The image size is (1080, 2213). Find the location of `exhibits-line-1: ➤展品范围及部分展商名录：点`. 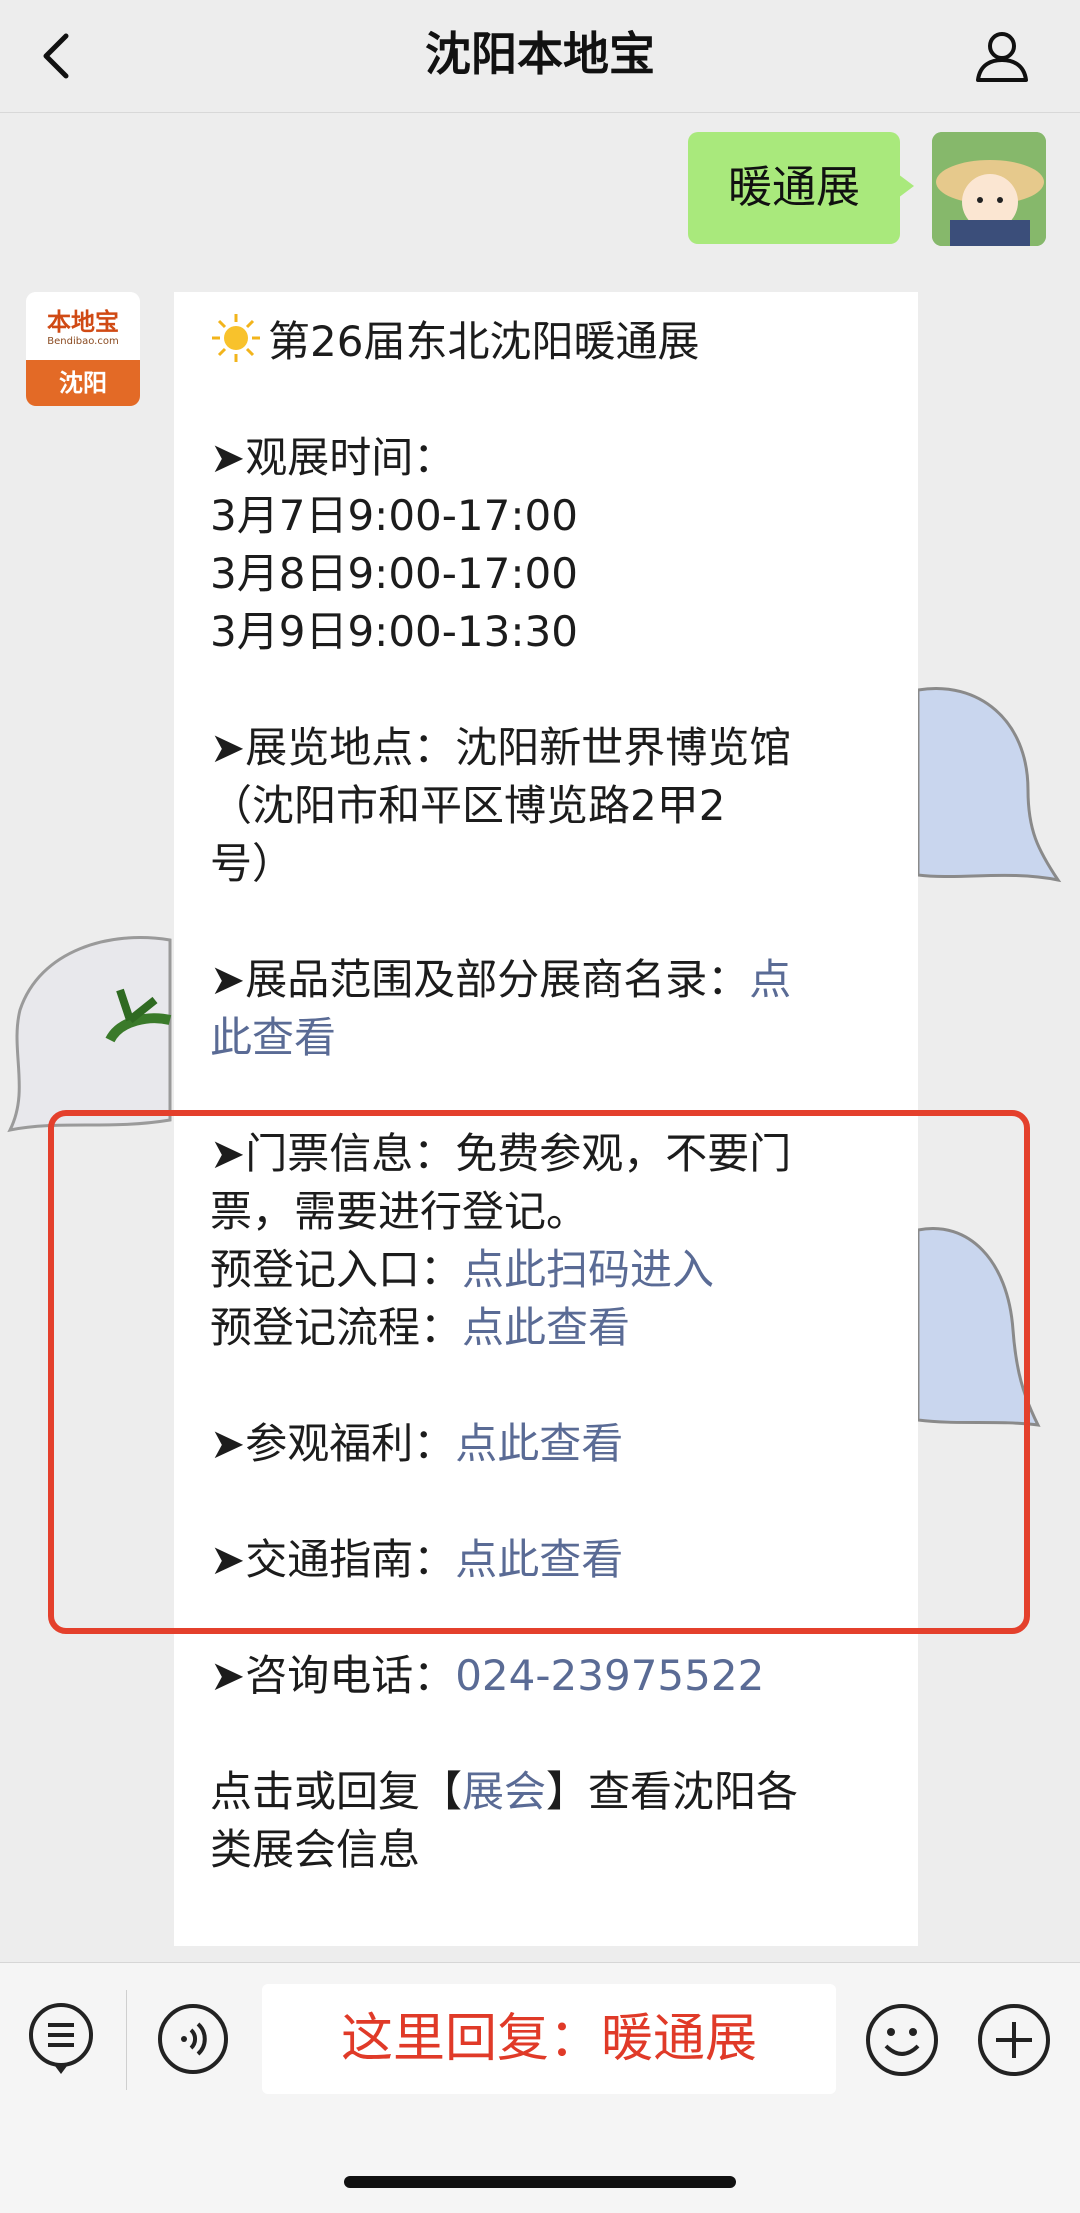

exhibits-line-1: ➤展品范围及部分展商名录：点 is located at coordinates (550, 980).